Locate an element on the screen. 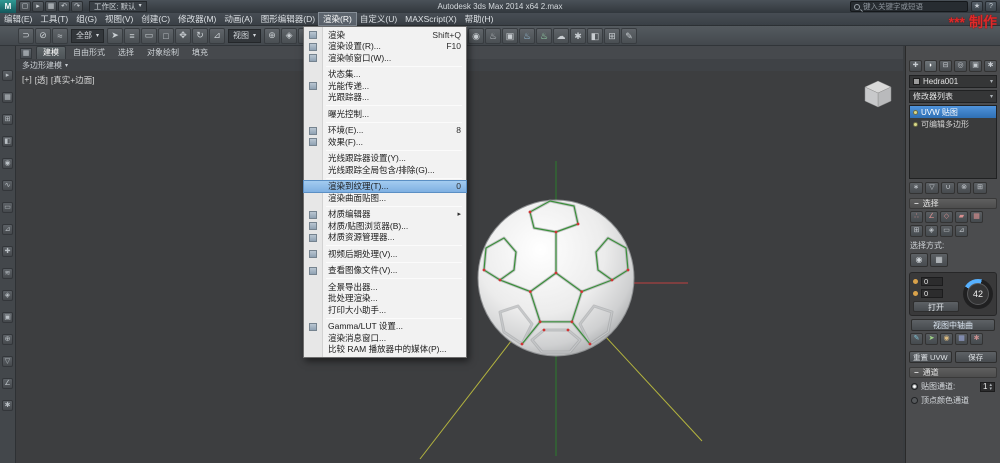 Image resolution: width=1000 pixels, height=463 pixels. new-file-icon: ▢ is located at coordinates (25, 6).